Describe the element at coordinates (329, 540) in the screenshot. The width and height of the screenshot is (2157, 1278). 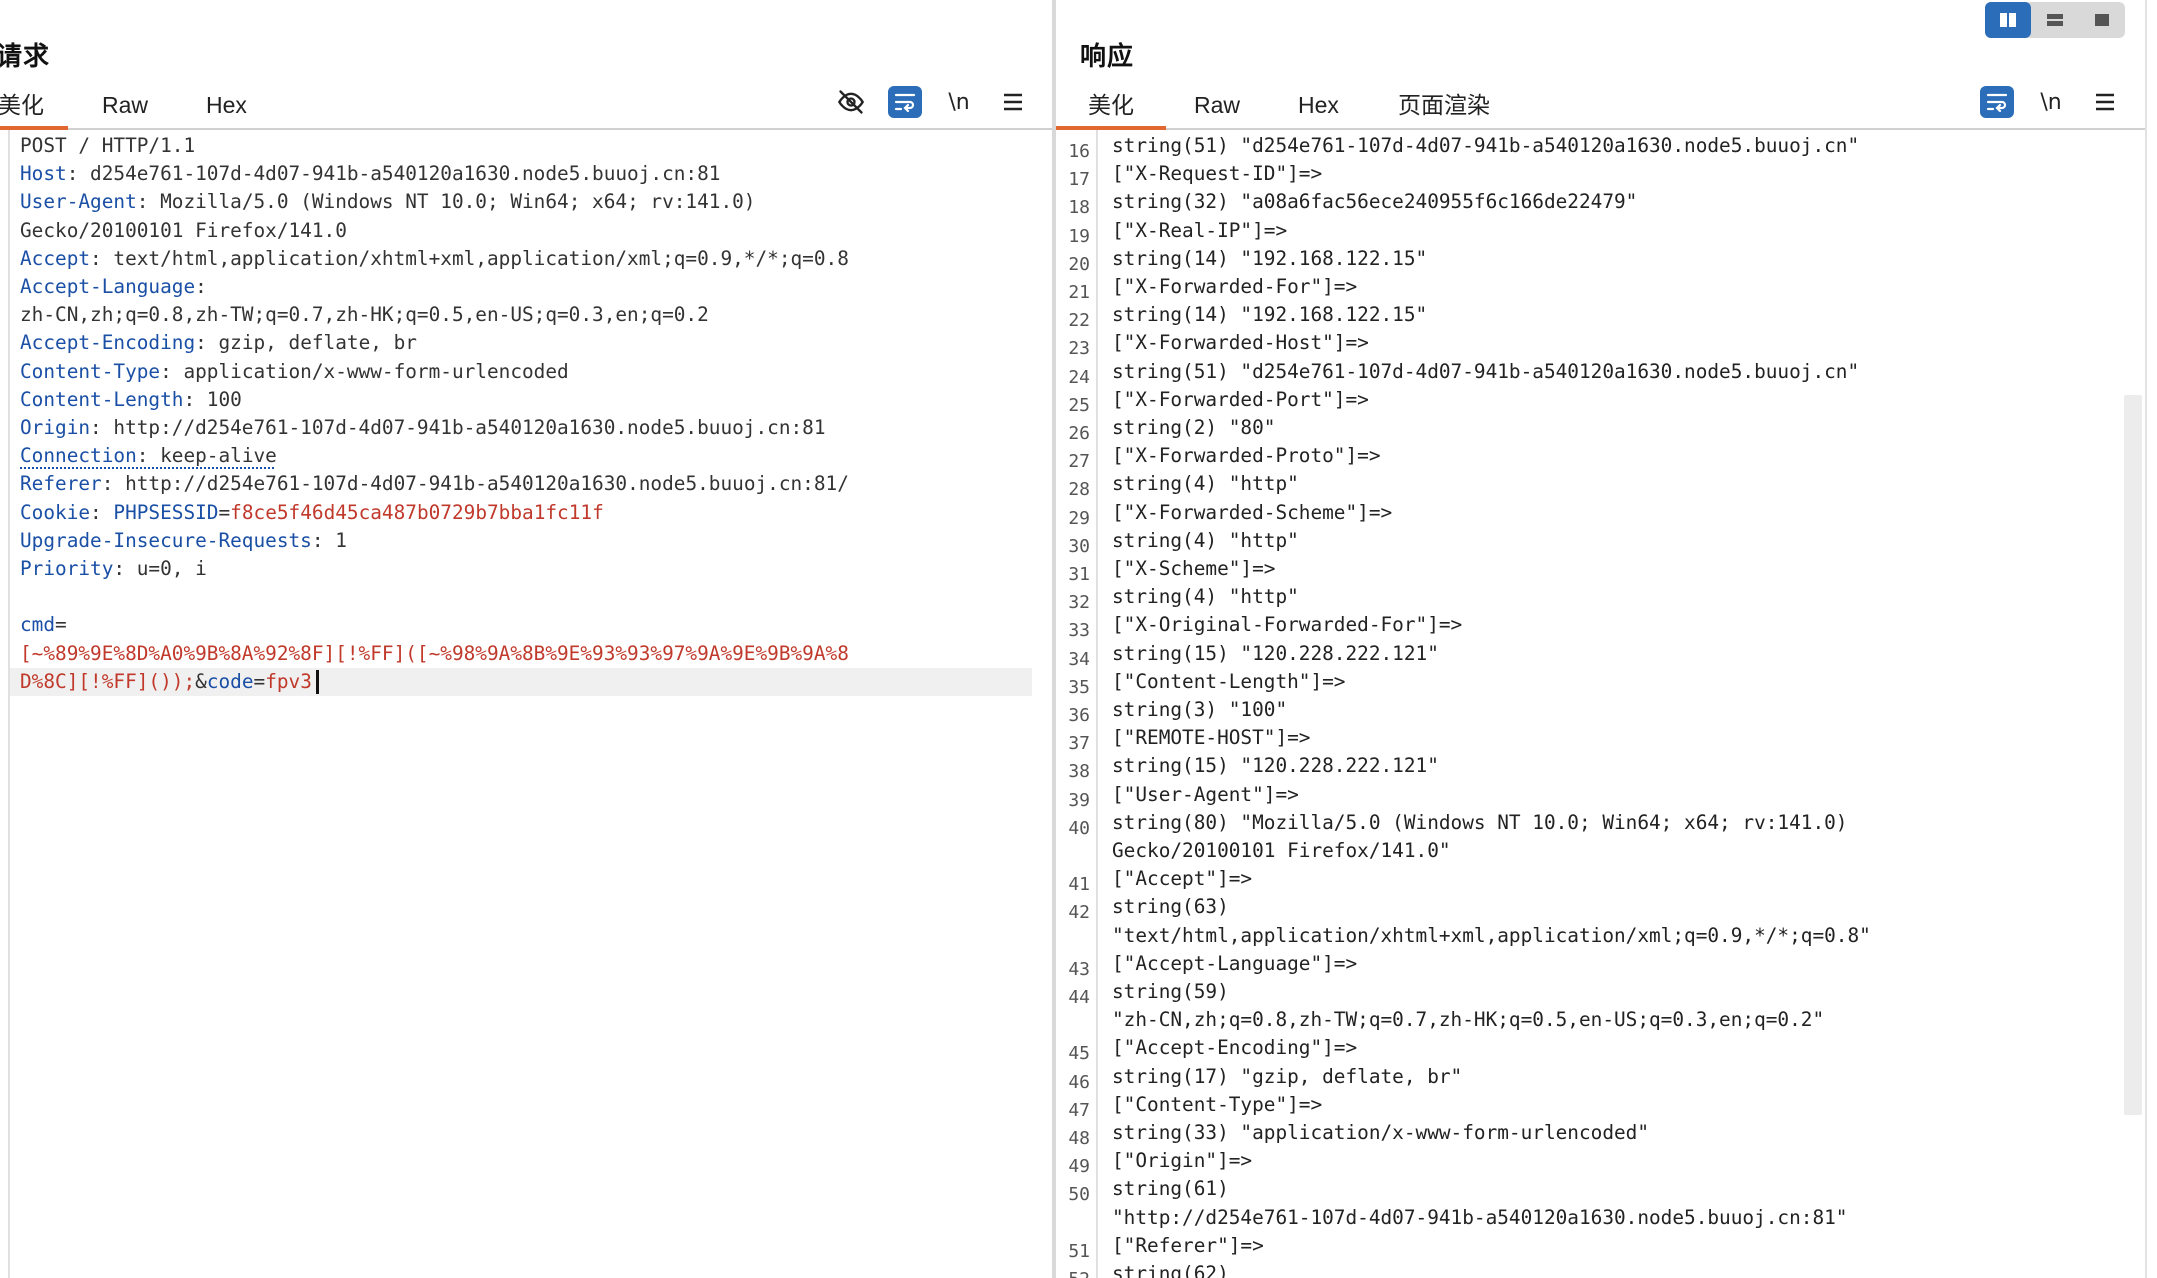
I see `request-token: : 1` at that location.